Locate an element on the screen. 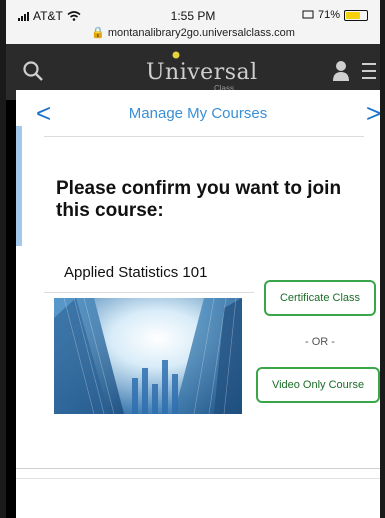 The image size is (385, 518). status-right: 71% is located at coordinates (335, 15).